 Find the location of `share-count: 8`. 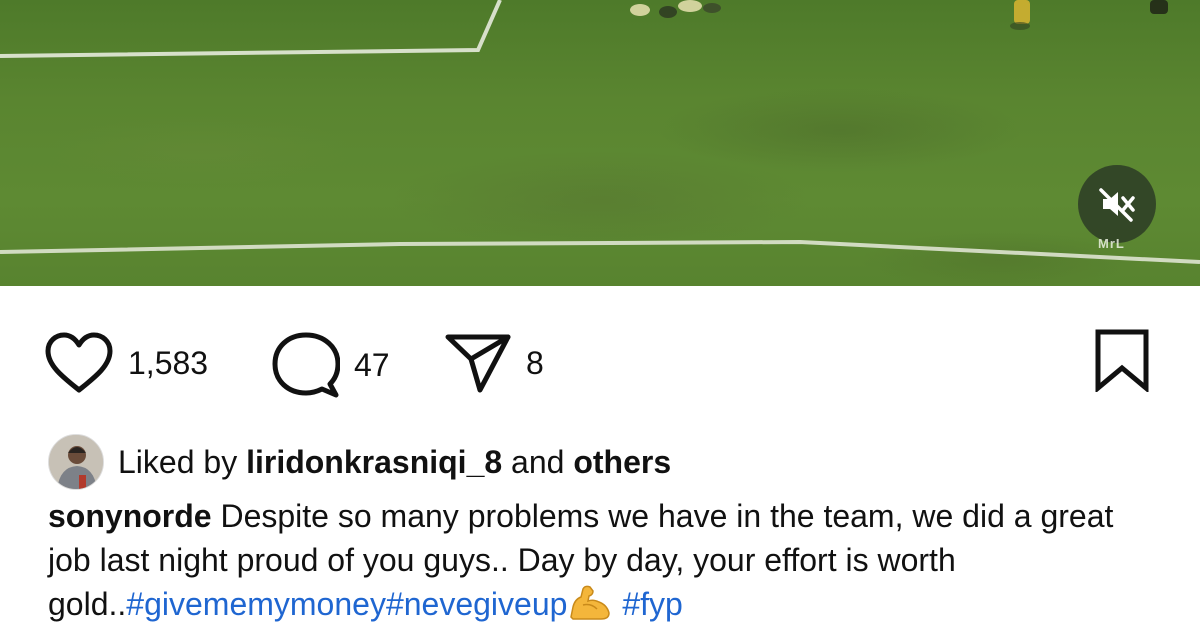

share-count: 8 is located at coordinates (535, 363).